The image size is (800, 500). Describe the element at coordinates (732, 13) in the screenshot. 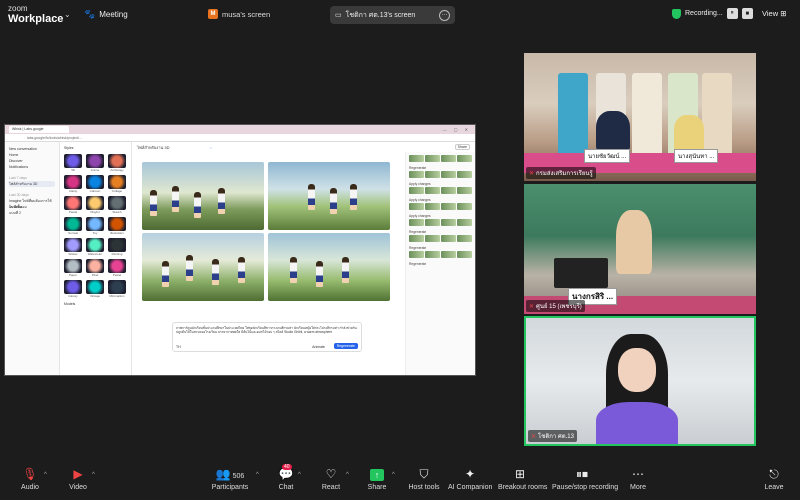

I see `pause-recording-button: ⏸` at that location.